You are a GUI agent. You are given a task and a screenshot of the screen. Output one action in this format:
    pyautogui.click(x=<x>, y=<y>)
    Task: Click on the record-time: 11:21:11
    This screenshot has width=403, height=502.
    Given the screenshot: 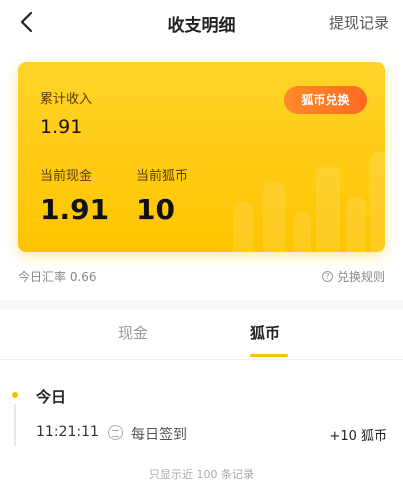 What is the action you would take?
    pyautogui.click(x=67, y=432)
    